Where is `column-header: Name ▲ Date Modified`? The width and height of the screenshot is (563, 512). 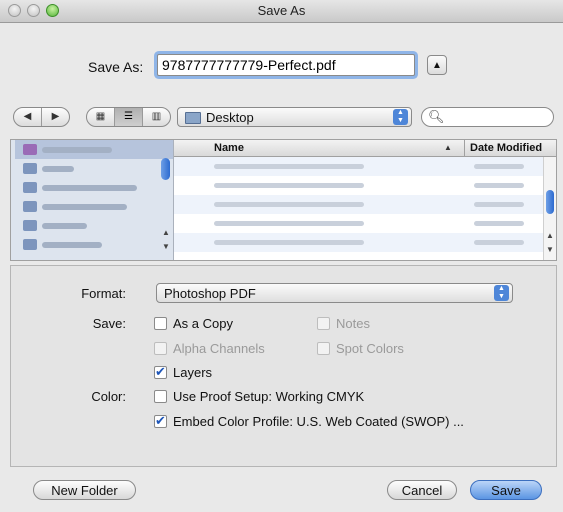 column-header: Name ▲ Date Modified is located at coordinates (365, 148).